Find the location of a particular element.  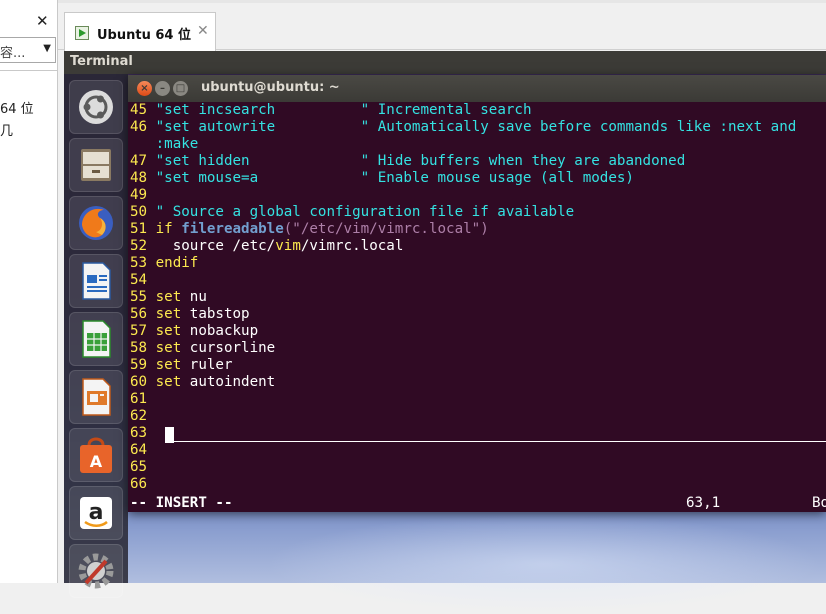

line-number: 47 is located at coordinates (139, 161).